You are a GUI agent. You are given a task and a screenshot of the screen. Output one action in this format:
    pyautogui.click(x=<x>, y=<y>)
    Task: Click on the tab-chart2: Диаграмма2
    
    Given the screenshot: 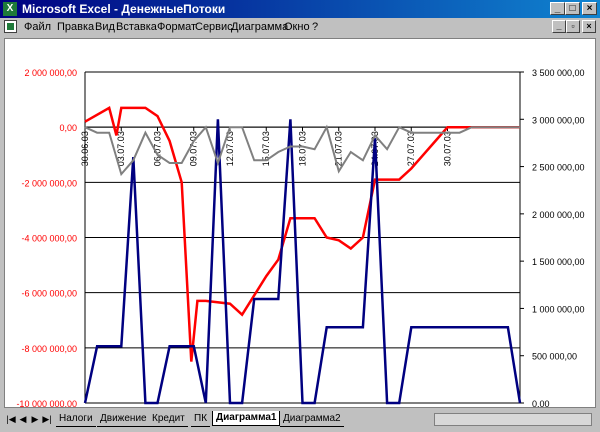 What is the action you would take?
    pyautogui.click(x=312, y=419)
    